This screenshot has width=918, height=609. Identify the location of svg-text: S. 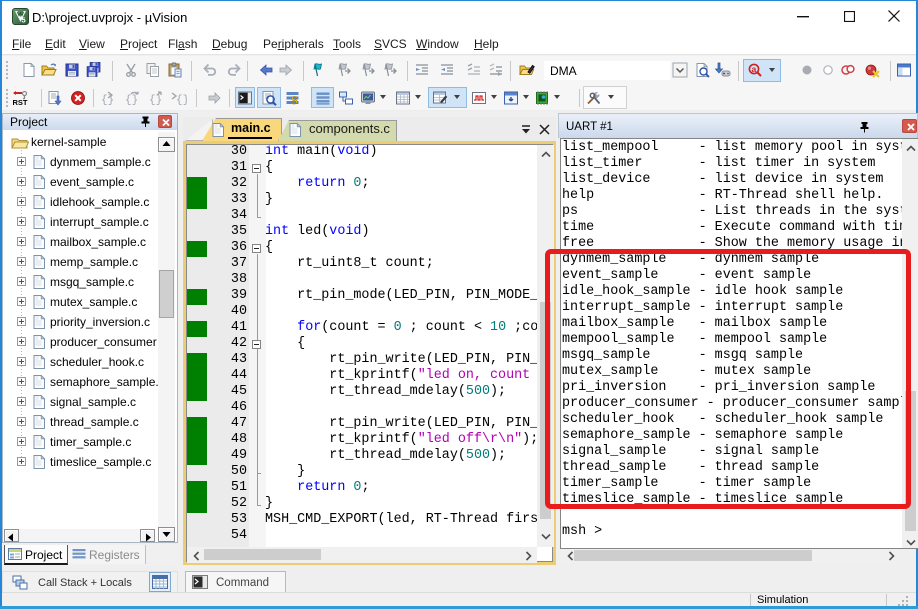
(294, 99).